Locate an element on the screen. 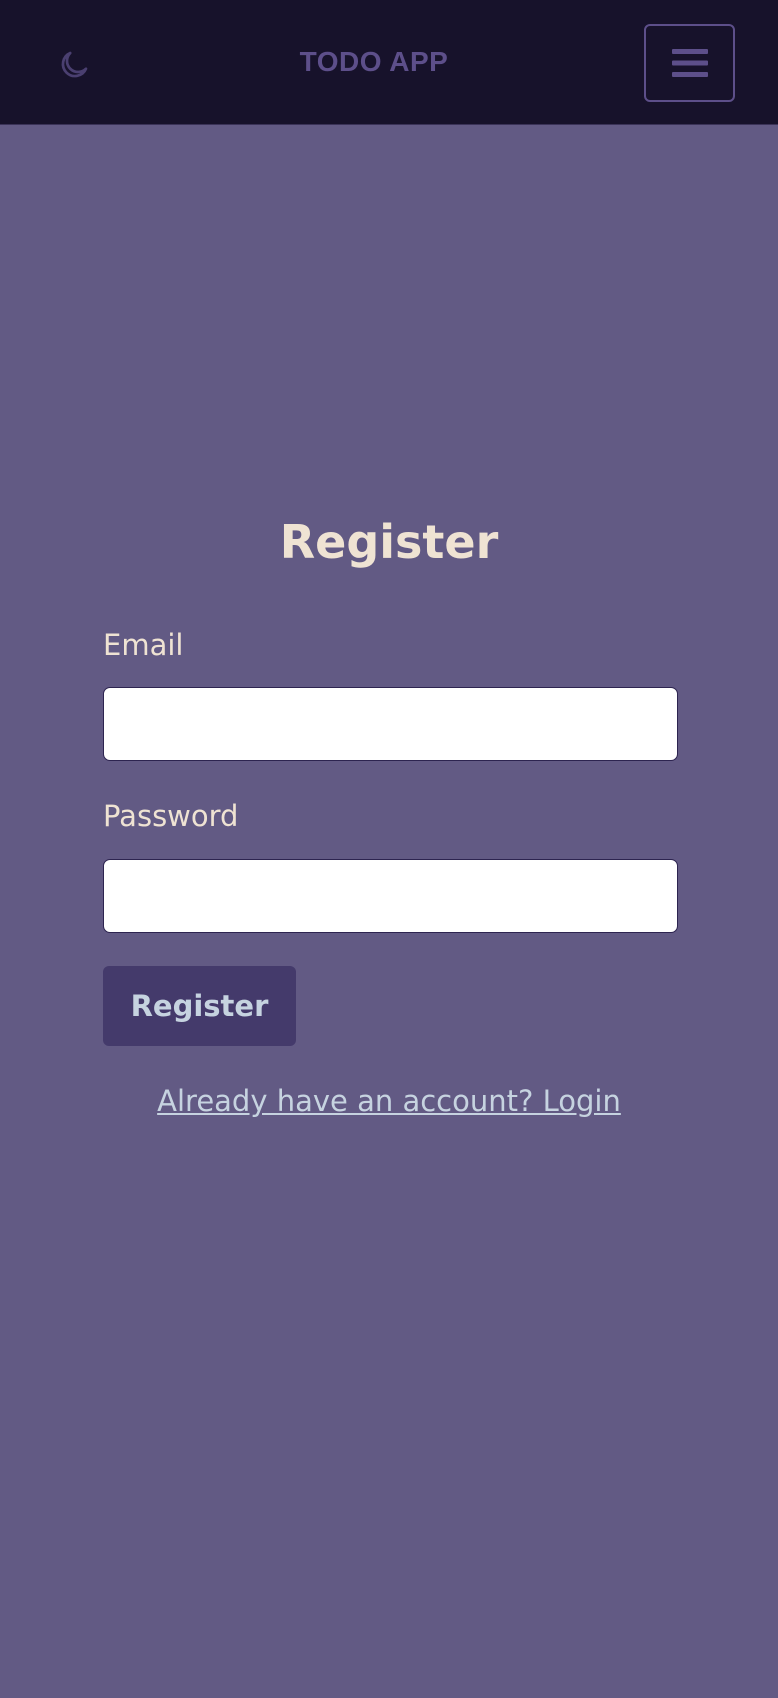 The width and height of the screenshot is (778, 1698). page-title: Register is located at coordinates (389, 542).